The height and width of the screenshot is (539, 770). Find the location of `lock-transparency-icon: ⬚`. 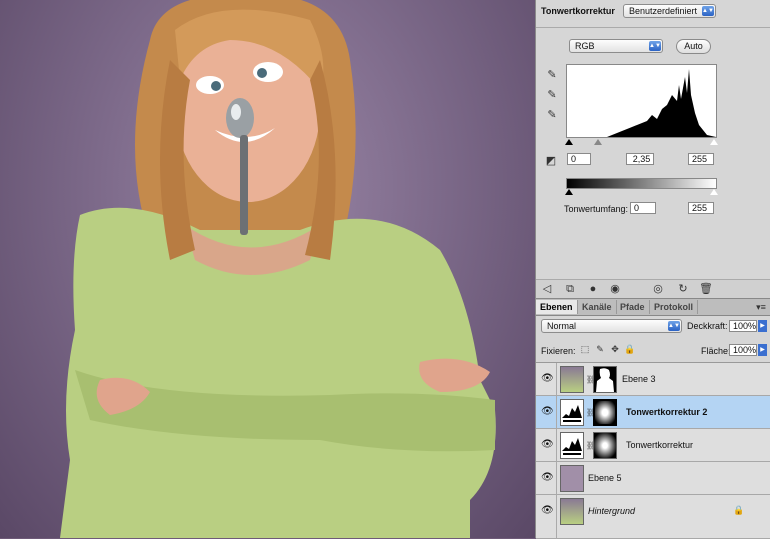

lock-transparency-icon: ⬚ is located at coordinates (585, 349).